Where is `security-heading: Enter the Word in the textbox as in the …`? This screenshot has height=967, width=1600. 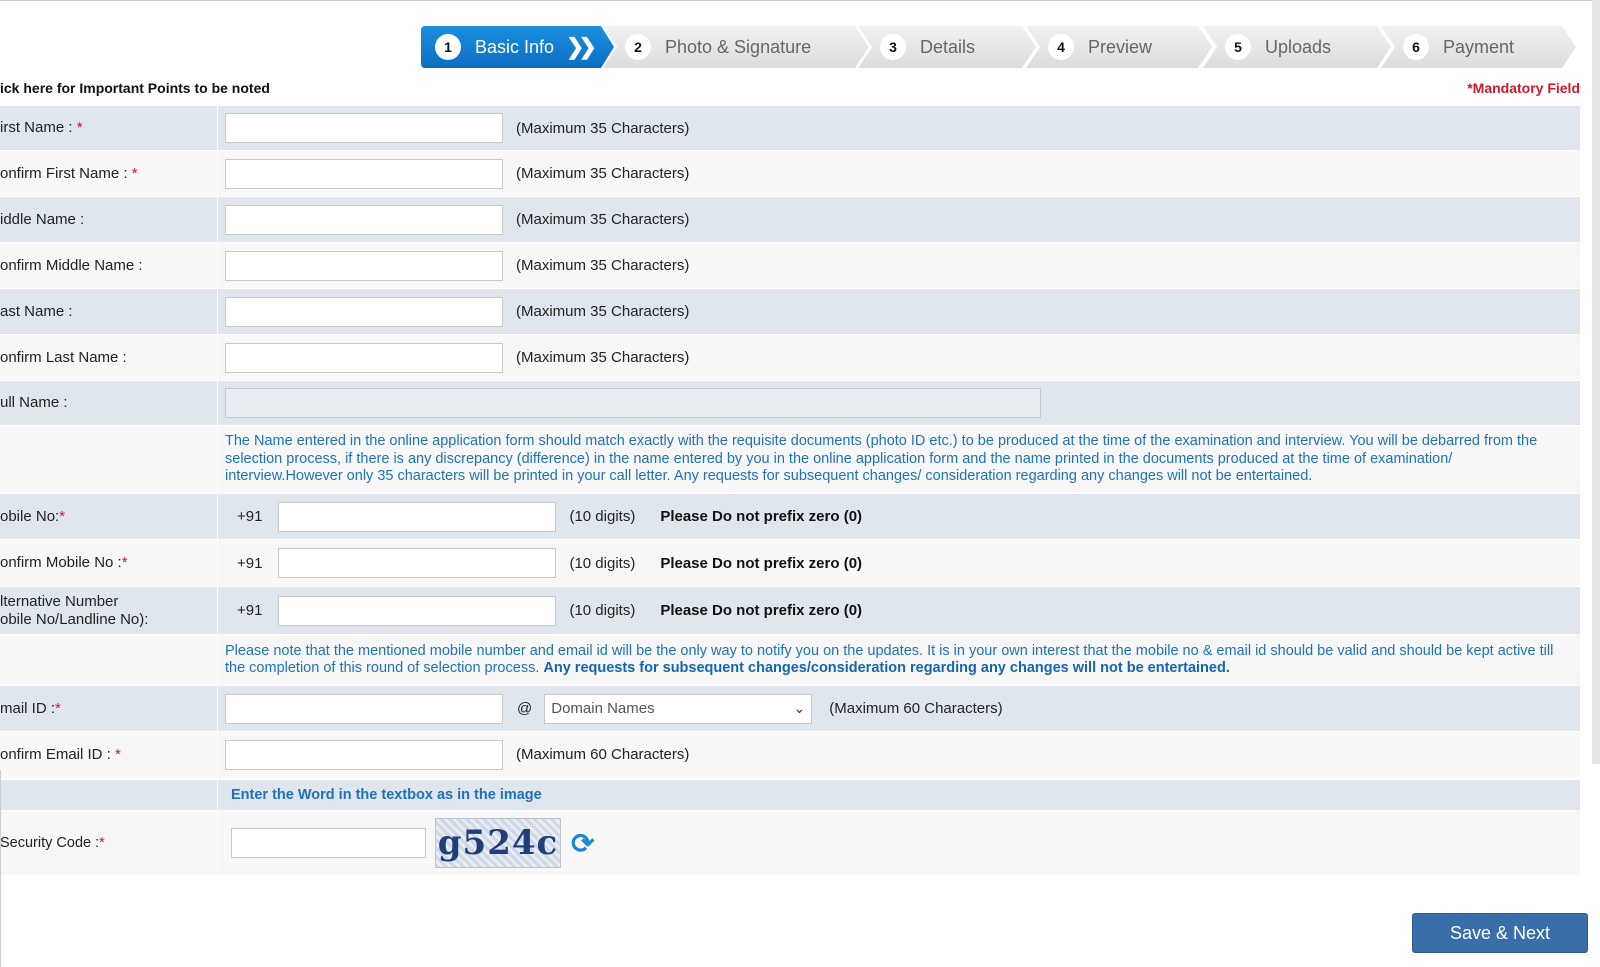 security-heading: Enter the Word in the textbox as in the … is located at coordinates (386, 795).